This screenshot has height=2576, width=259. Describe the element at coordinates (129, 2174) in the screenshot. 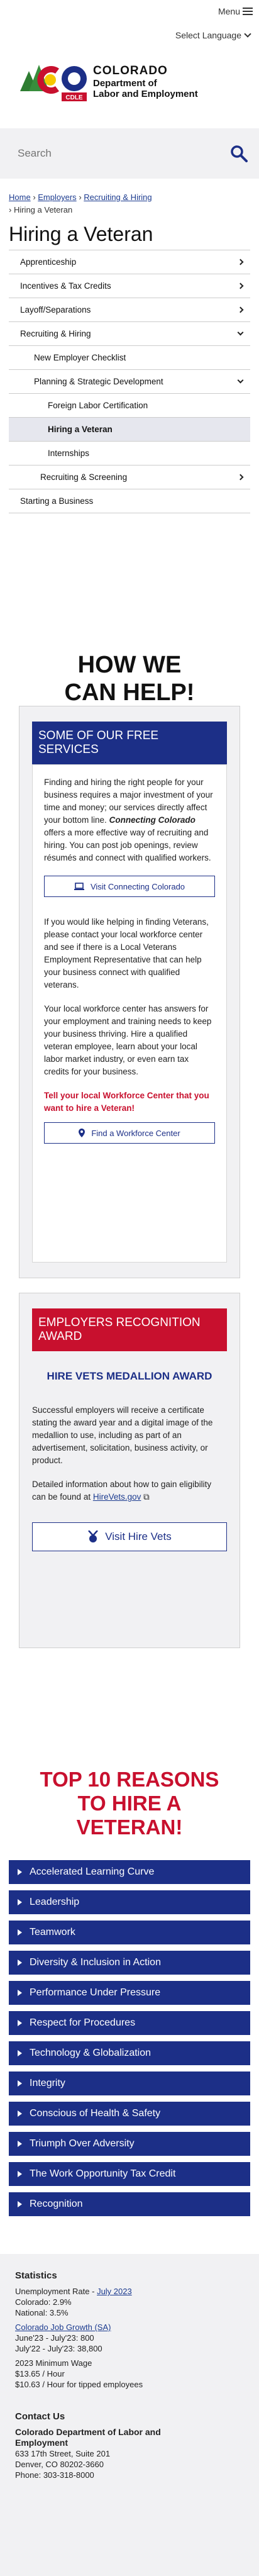

I see `reason-accordion: The Work Opportunity Tax Credit` at that location.